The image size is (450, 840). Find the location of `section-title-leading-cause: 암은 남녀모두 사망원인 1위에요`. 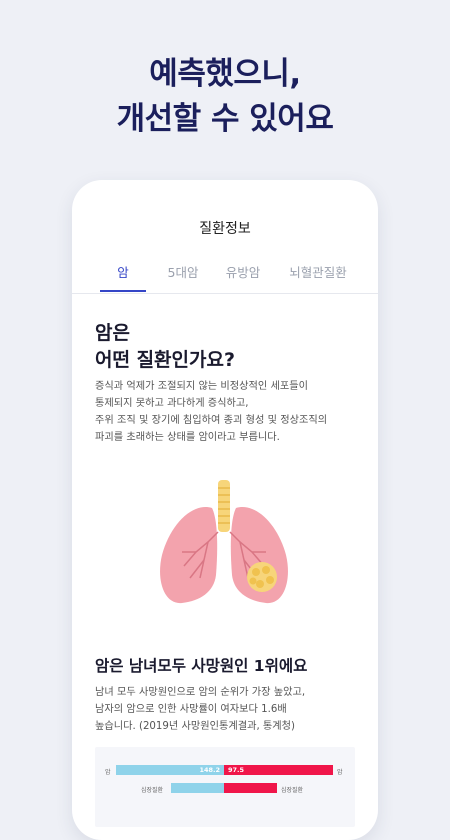

section-title-leading-cause: 암은 남녀모두 사망원인 1위에요 is located at coordinates (201, 666).